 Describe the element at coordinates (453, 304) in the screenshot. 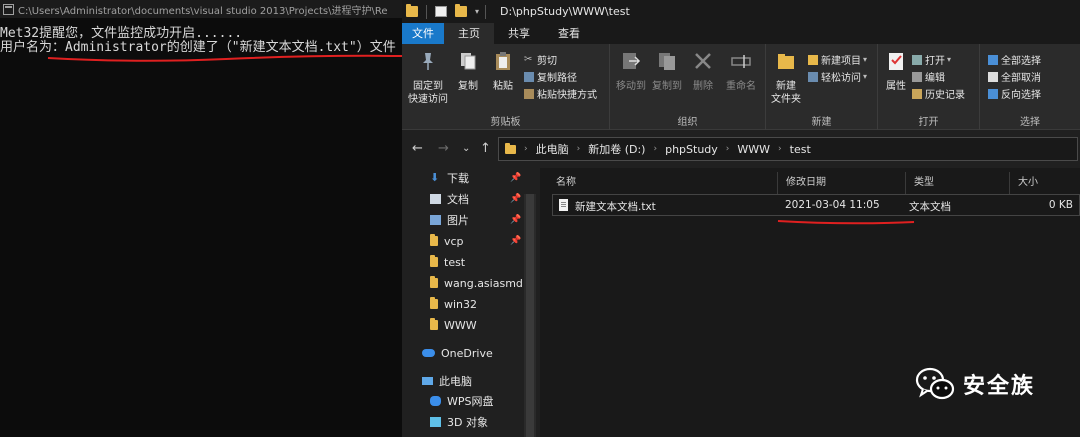

I see `nav-item-win32: win32` at that location.